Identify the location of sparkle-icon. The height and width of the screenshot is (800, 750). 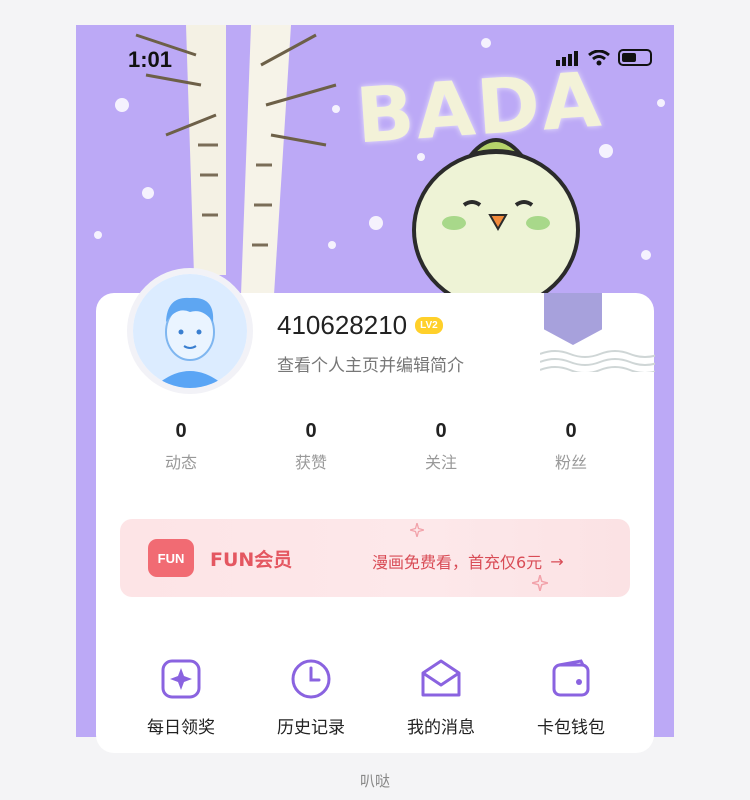
(181, 679).